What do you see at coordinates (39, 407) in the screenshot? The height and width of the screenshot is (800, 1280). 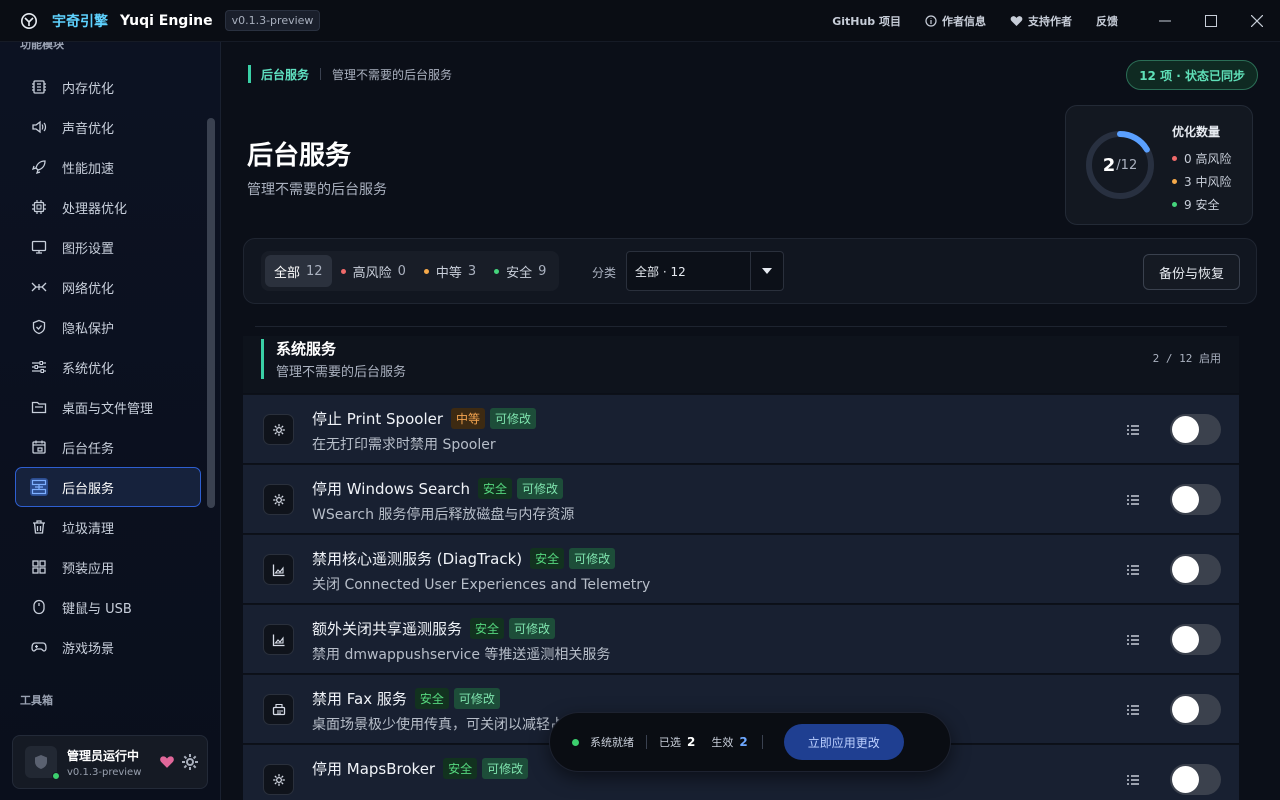 I see `folder-icon` at bounding box center [39, 407].